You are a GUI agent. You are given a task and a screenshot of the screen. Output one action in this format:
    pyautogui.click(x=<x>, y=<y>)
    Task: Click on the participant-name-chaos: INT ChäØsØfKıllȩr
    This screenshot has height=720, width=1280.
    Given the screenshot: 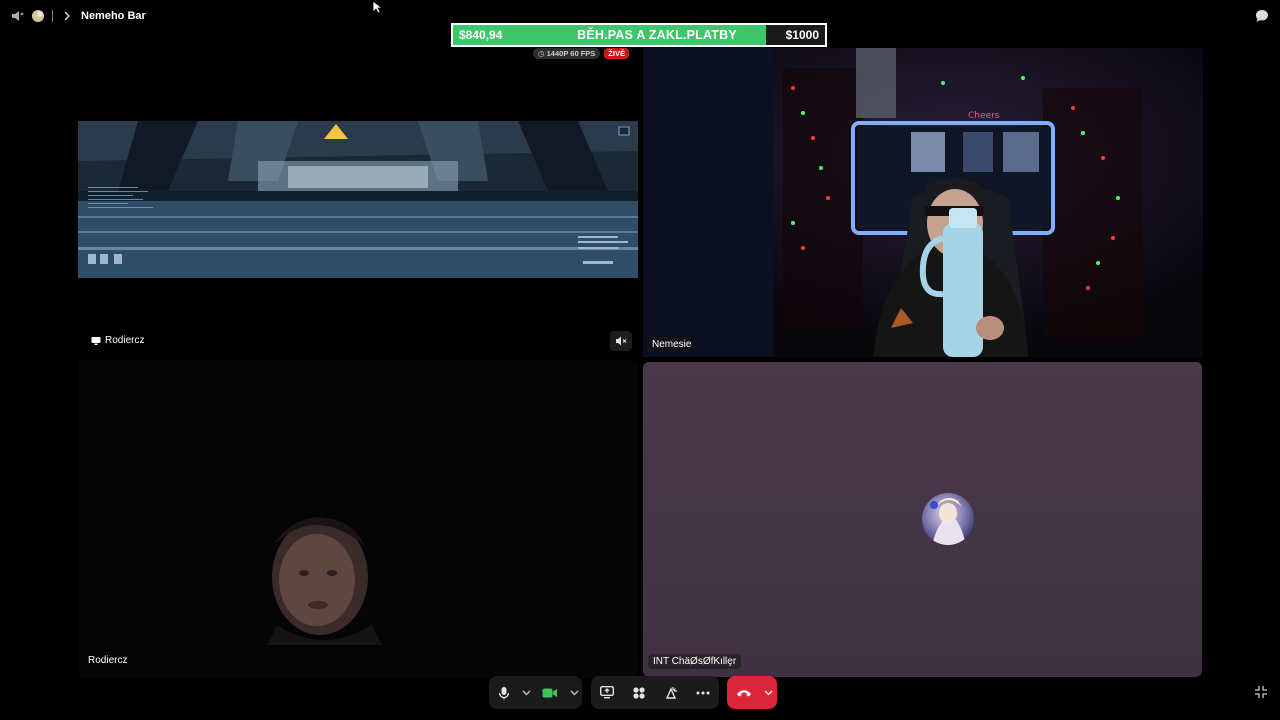 What is the action you would take?
    pyautogui.click(x=695, y=661)
    